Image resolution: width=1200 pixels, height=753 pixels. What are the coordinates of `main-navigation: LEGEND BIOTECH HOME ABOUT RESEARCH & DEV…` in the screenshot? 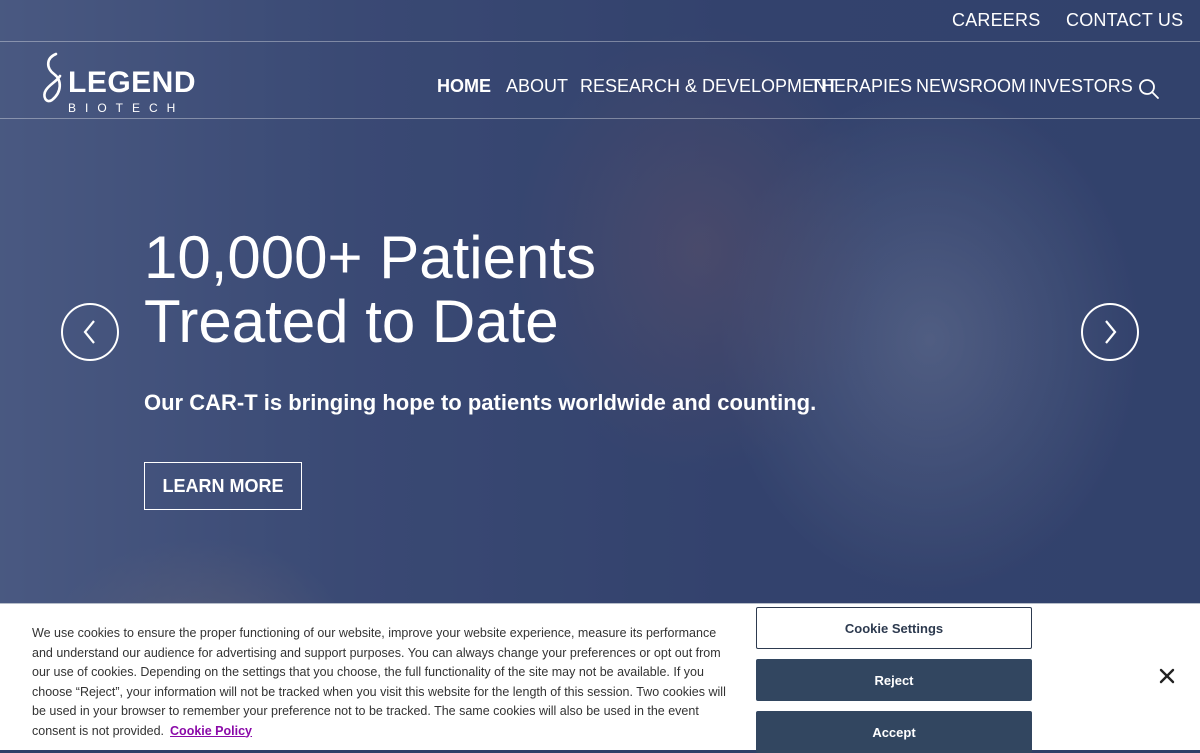 It's located at (600, 80).